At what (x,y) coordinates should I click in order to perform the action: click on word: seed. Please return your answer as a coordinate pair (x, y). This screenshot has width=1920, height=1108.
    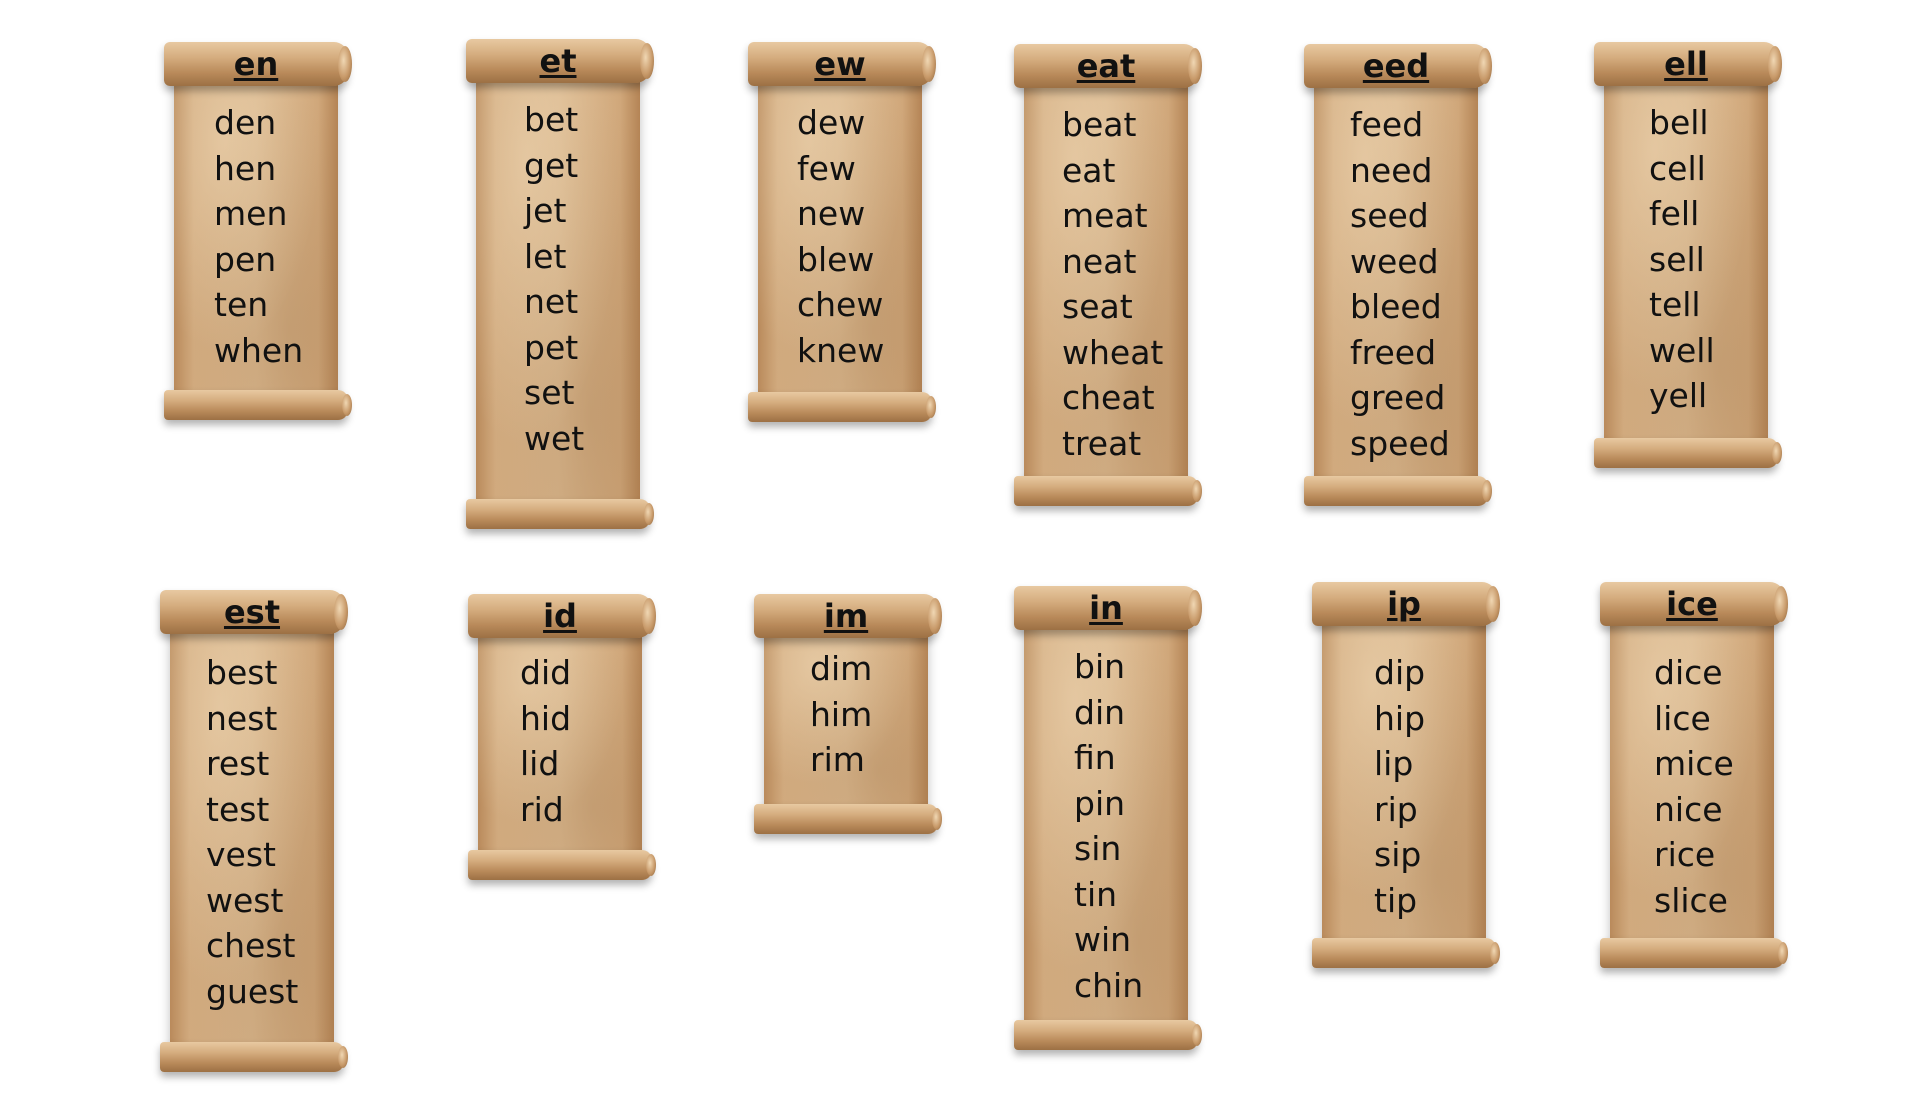
    Looking at the image, I should click on (1389, 215).